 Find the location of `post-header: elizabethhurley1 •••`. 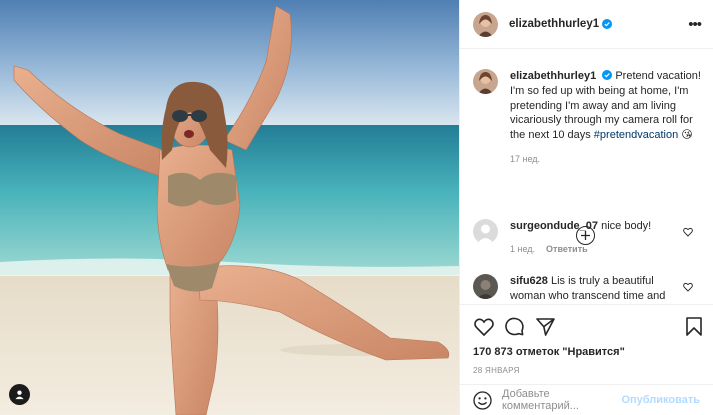

post-header: elizabethhurley1 ••• is located at coordinates (586, 24).